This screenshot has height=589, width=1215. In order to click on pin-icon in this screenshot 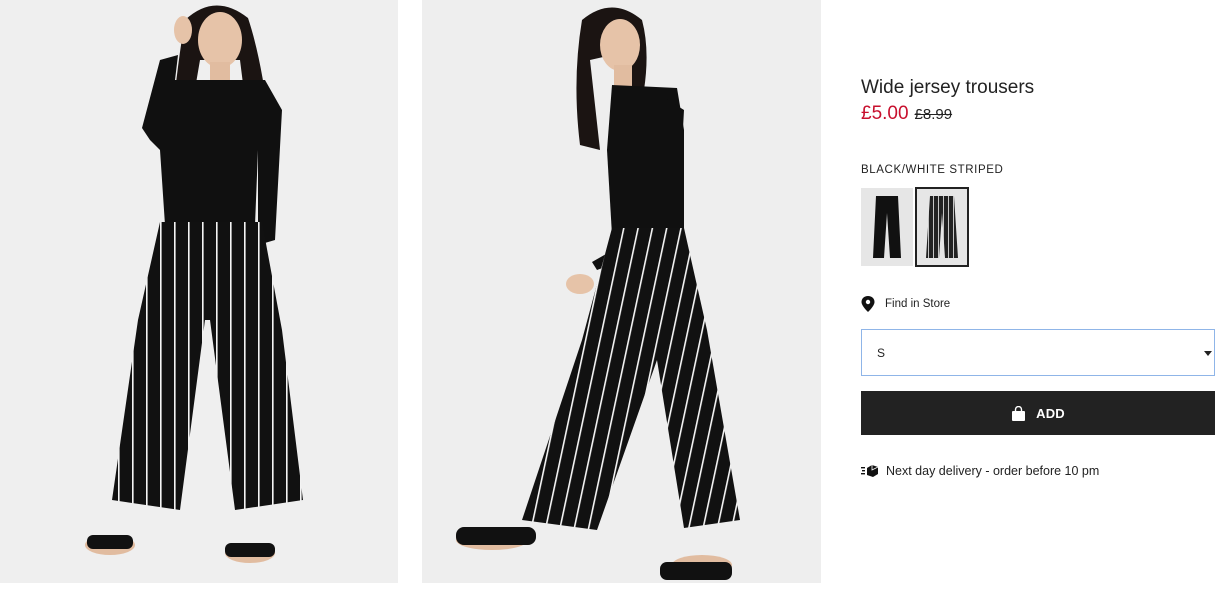, I will do `click(868, 304)`.